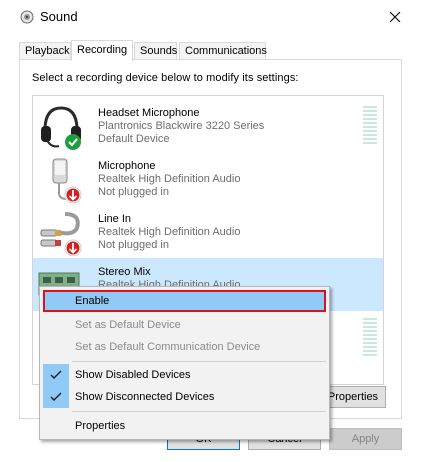 The image size is (421, 462). What do you see at coordinates (124, 272) in the screenshot?
I see `device-name: Stereo Mix` at bounding box center [124, 272].